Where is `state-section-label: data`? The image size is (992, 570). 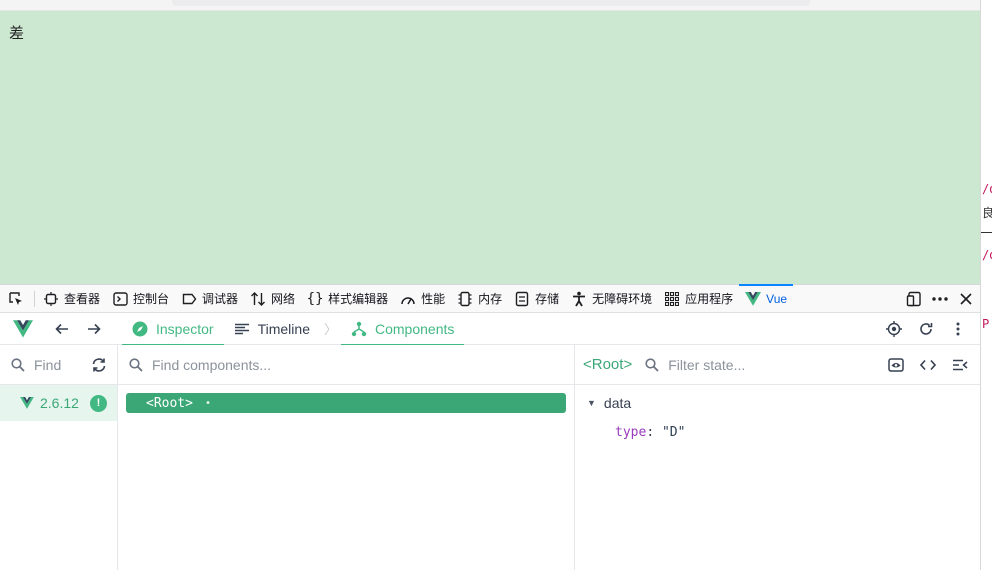
state-section-label: data is located at coordinates (617, 403).